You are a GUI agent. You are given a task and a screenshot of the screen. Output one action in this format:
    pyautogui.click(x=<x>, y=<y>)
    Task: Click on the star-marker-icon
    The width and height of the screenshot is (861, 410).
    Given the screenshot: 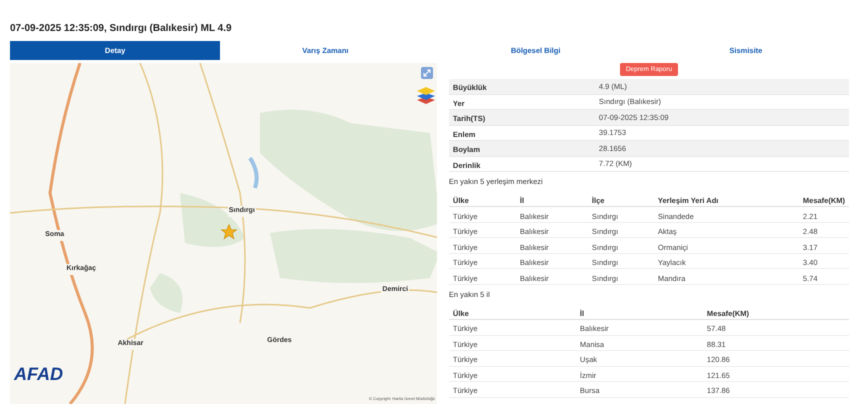 What is the action you would take?
    pyautogui.click(x=229, y=232)
    